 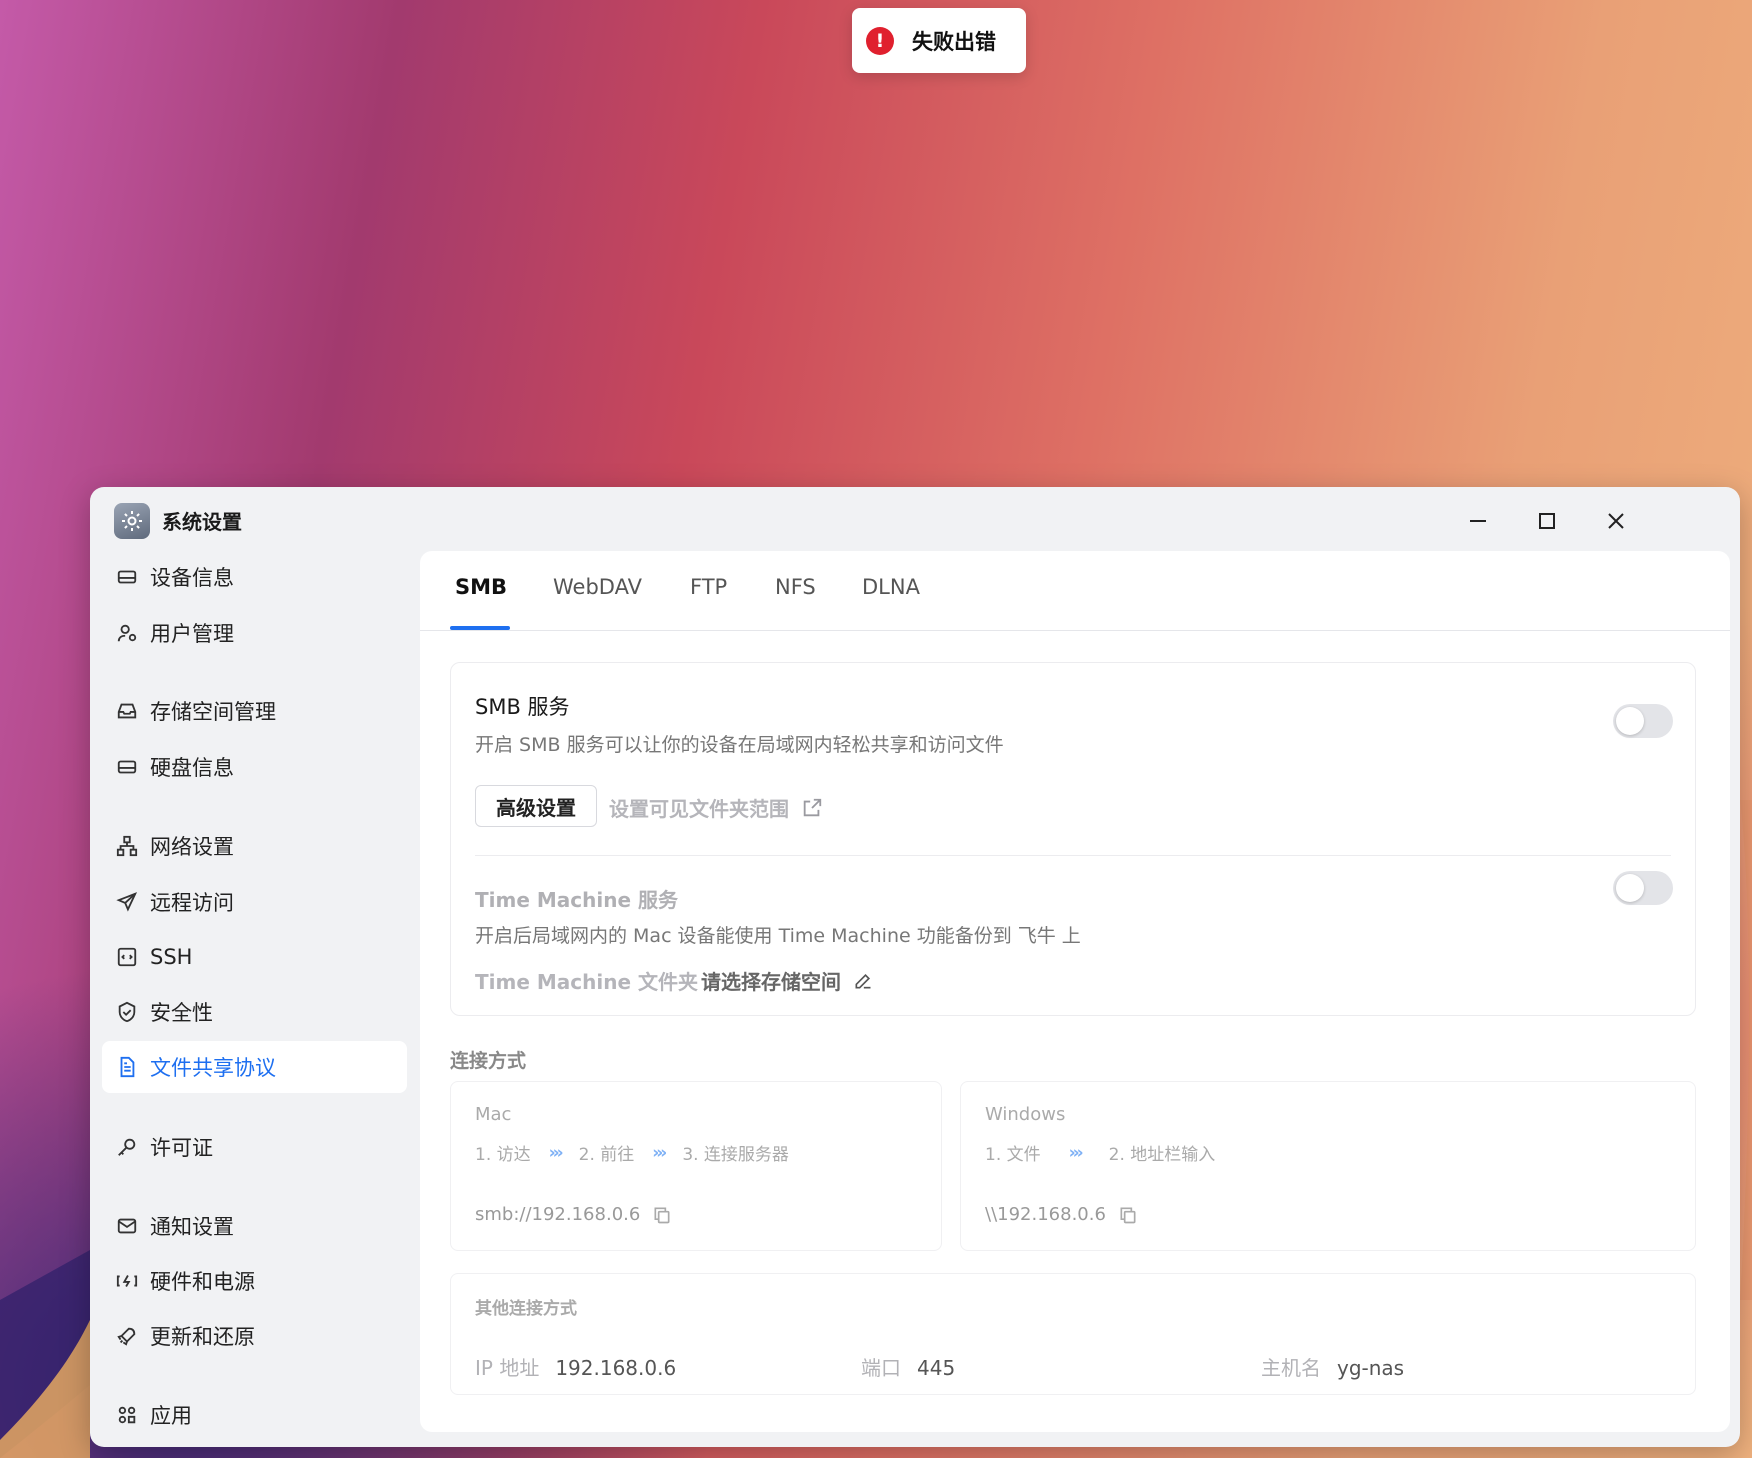 I want to click on sidebar-item-network: 网络设置, so click(x=254, y=846).